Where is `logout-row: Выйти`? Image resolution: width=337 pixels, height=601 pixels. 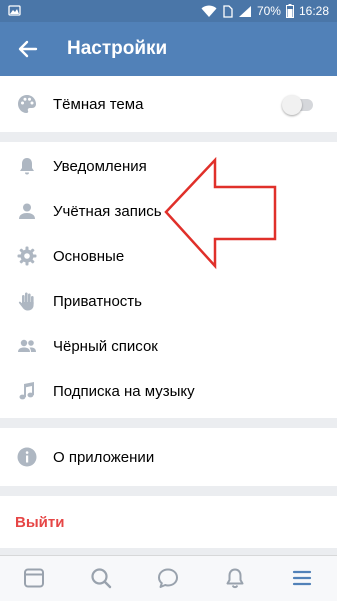 logout-row: Выйти is located at coordinates (168, 522).